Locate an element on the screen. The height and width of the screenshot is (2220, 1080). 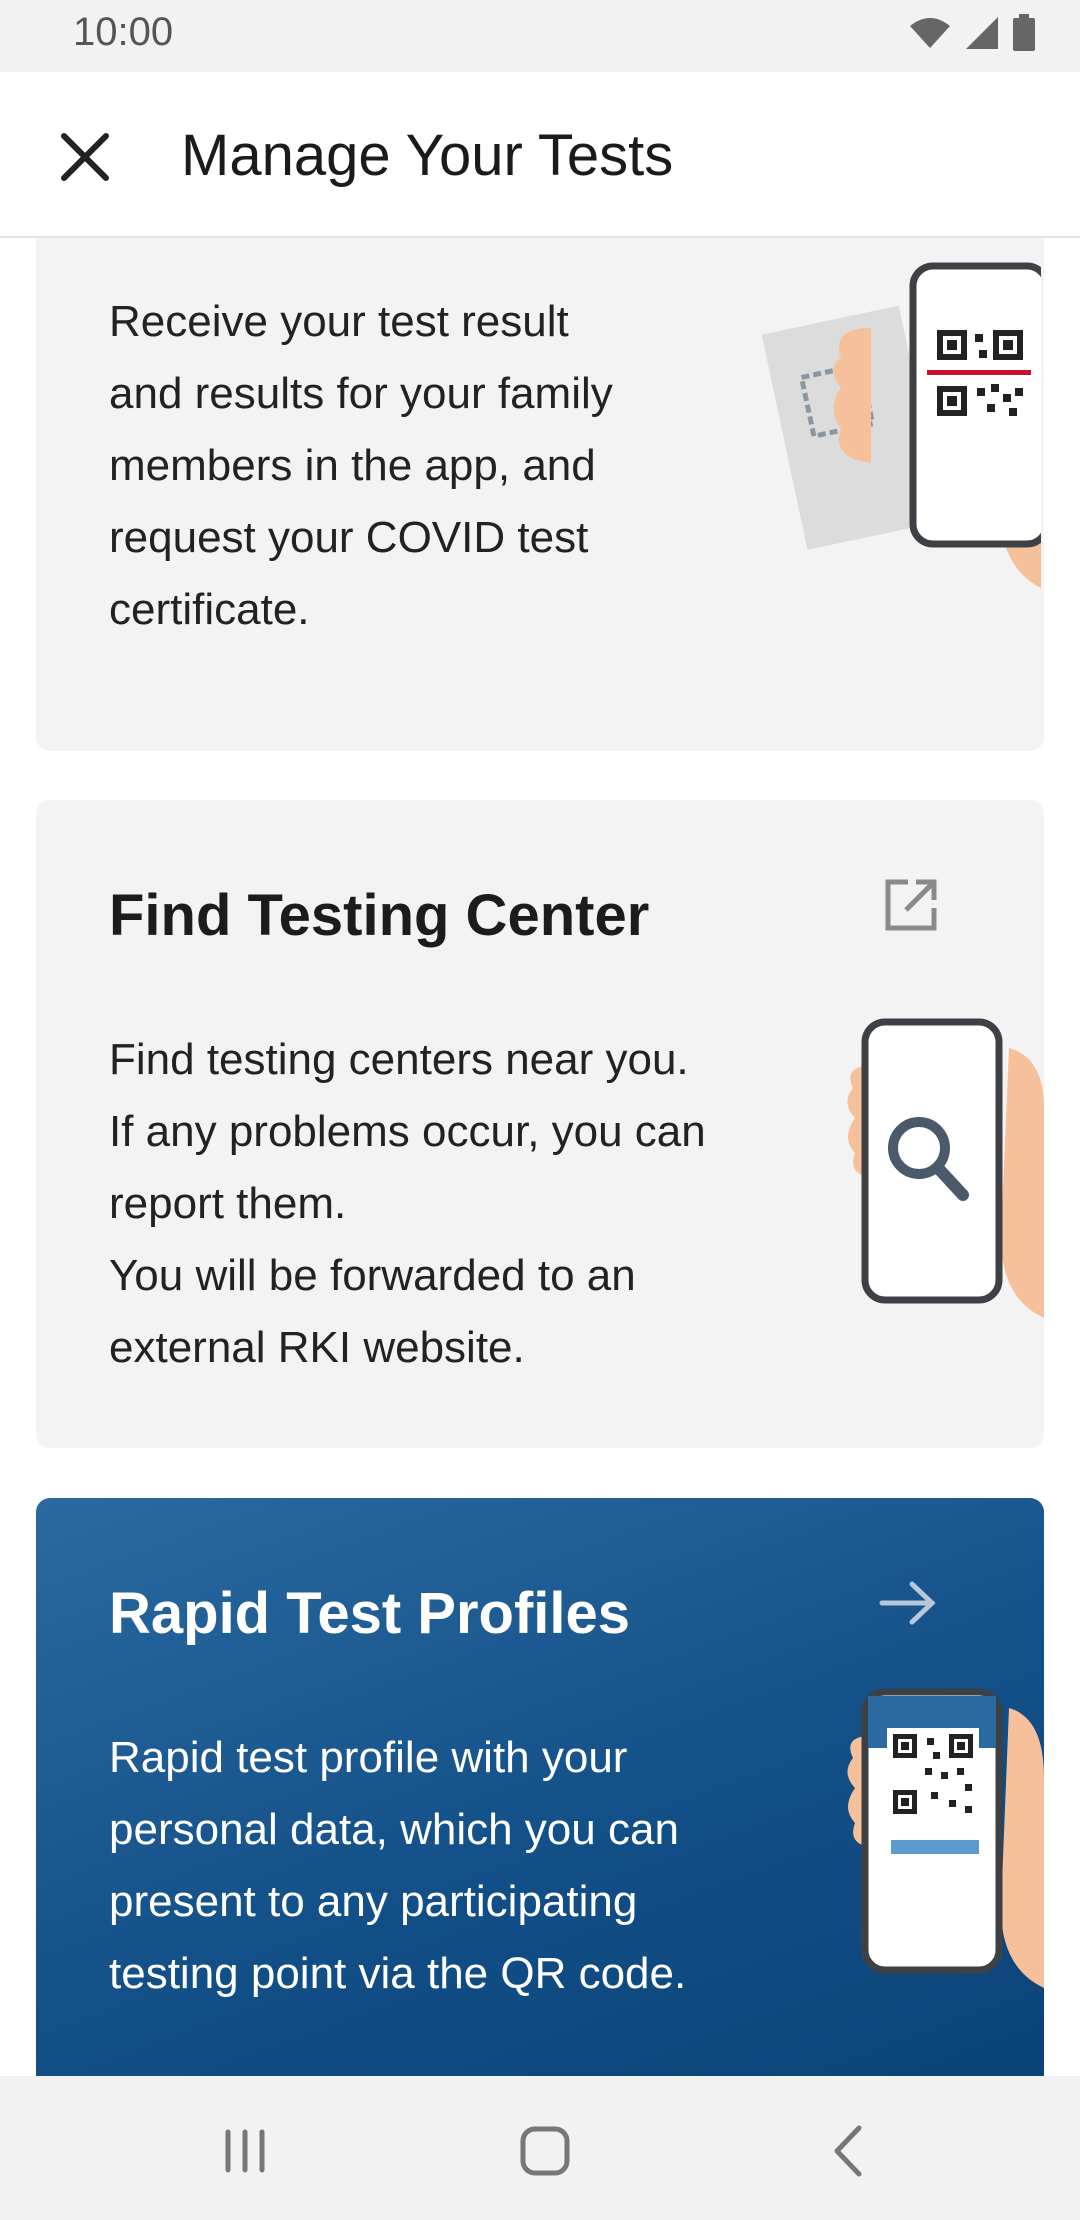
find-testing-center-title: Find Testing Center is located at coordinates (379, 915).